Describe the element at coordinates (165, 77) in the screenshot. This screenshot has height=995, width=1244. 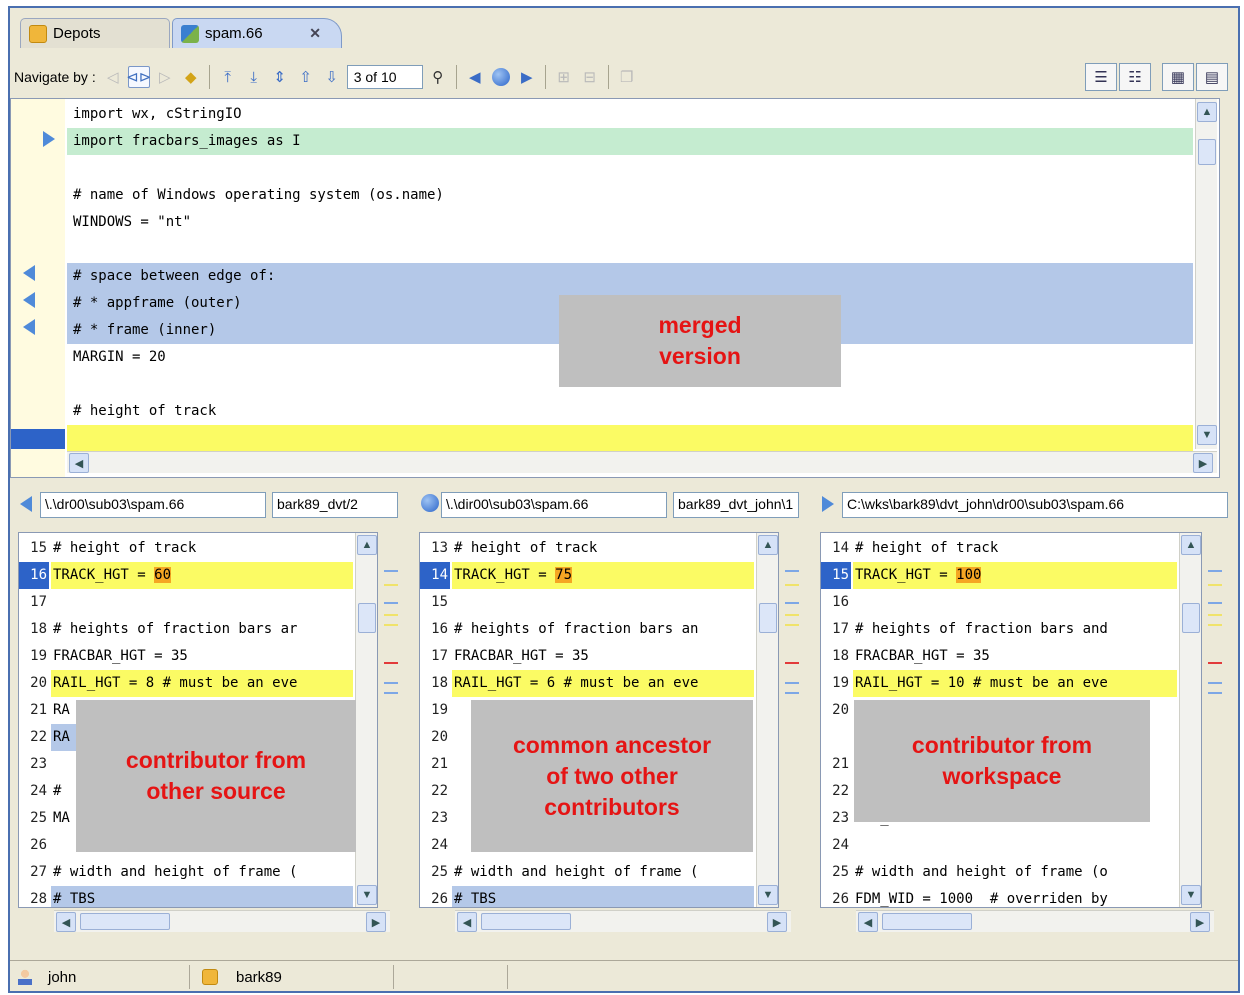
I see `nav-mode-right-icon: ▷` at that location.